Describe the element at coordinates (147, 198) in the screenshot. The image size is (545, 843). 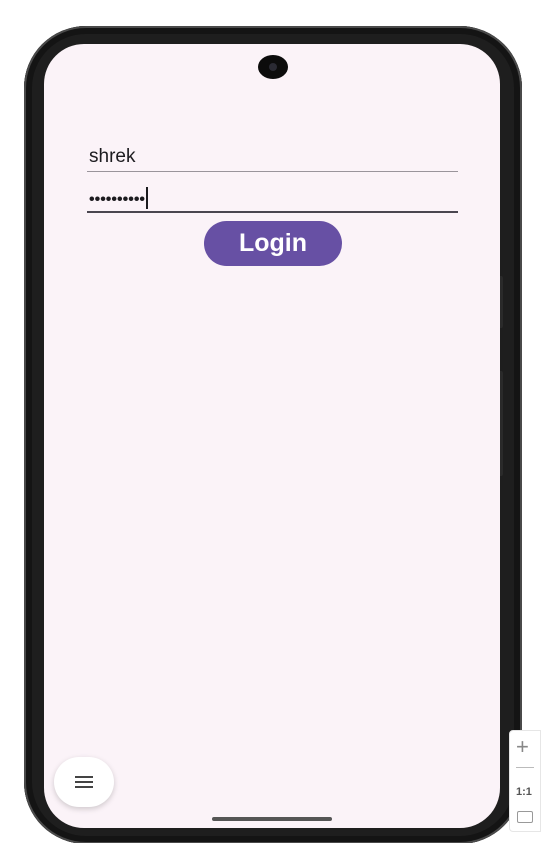
I see `text-cursor` at that location.